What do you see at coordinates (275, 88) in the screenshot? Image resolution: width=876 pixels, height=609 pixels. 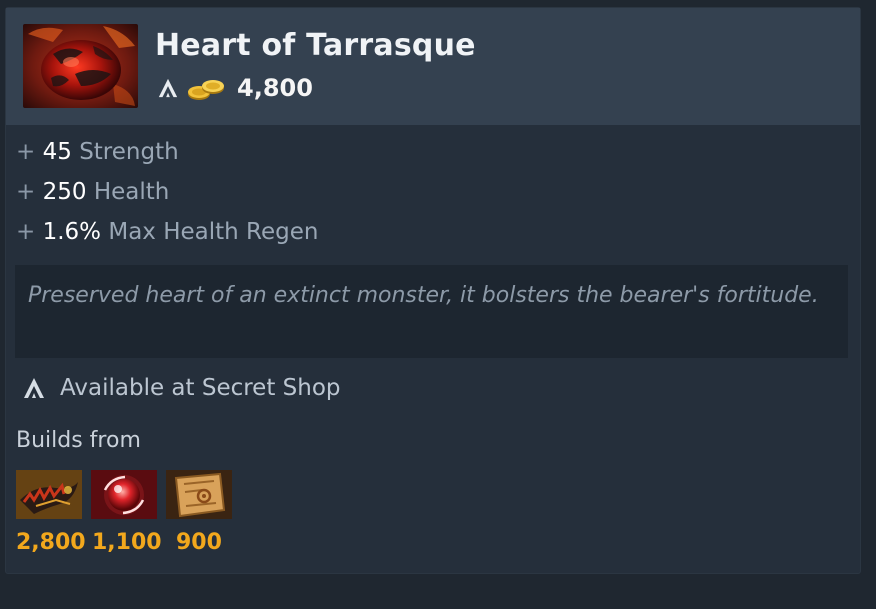 I see `item-cost: 4,800` at bounding box center [275, 88].